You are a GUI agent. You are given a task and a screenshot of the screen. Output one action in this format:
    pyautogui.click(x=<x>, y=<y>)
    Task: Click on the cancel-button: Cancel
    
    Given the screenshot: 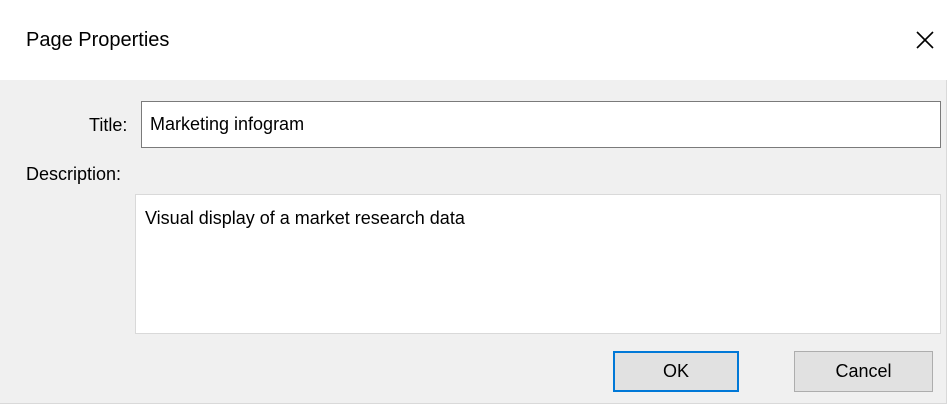 What is the action you would take?
    pyautogui.click(x=863, y=371)
    